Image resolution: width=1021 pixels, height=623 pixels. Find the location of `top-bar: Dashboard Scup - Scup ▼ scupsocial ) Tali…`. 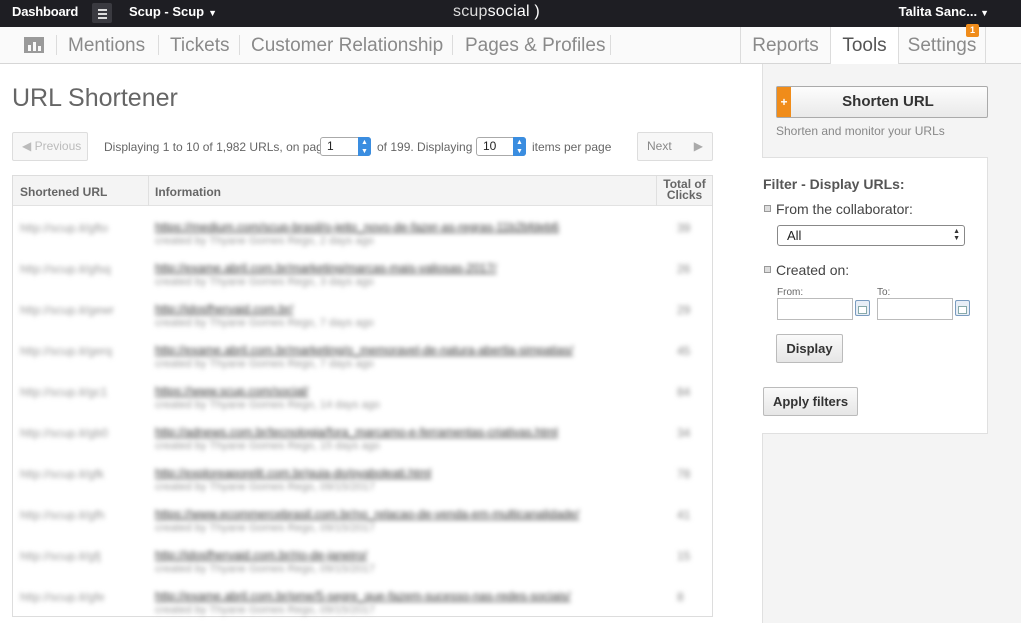

top-bar: Dashboard Scup - Scup ▼ scupsocial ) Tali… is located at coordinates (510, 13).